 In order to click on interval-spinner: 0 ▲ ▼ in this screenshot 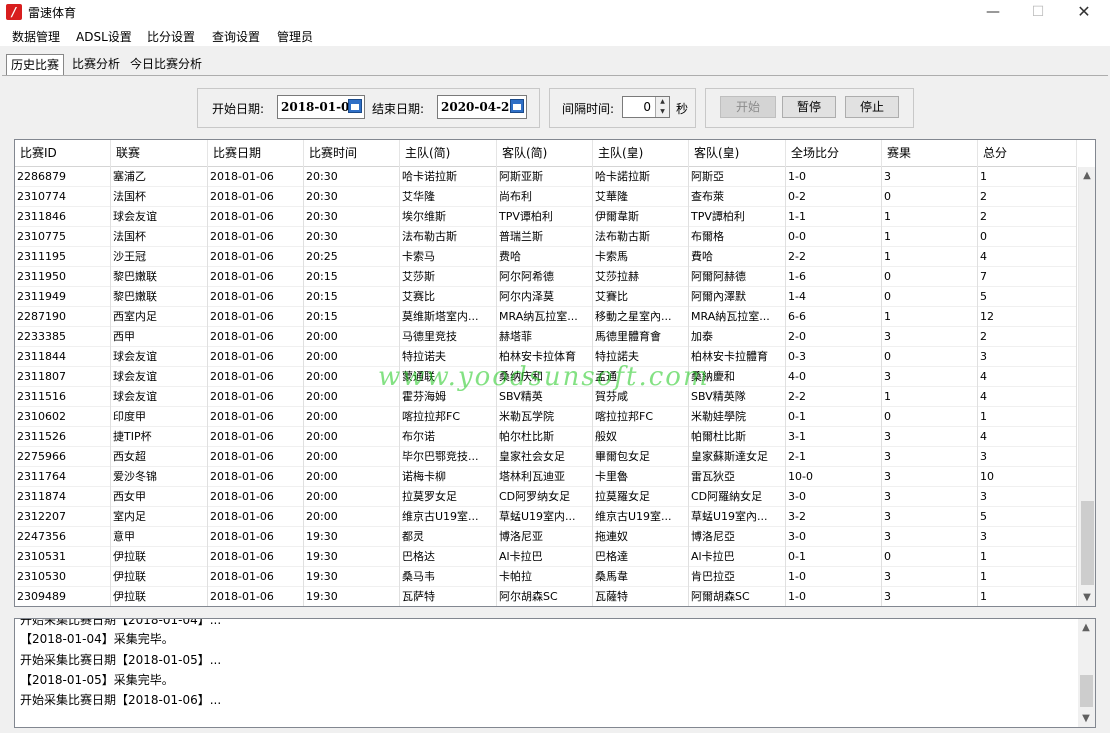, I will do `click(646, 107)`.